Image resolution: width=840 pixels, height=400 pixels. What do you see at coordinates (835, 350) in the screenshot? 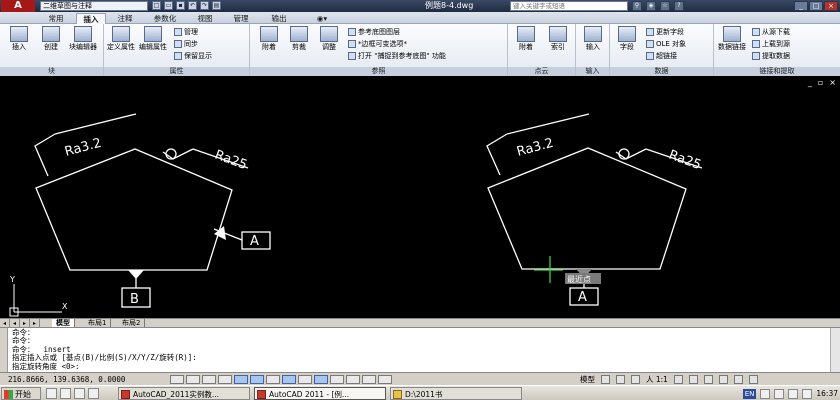
I see `command-scrollbar` at bounding box center [835, 350].